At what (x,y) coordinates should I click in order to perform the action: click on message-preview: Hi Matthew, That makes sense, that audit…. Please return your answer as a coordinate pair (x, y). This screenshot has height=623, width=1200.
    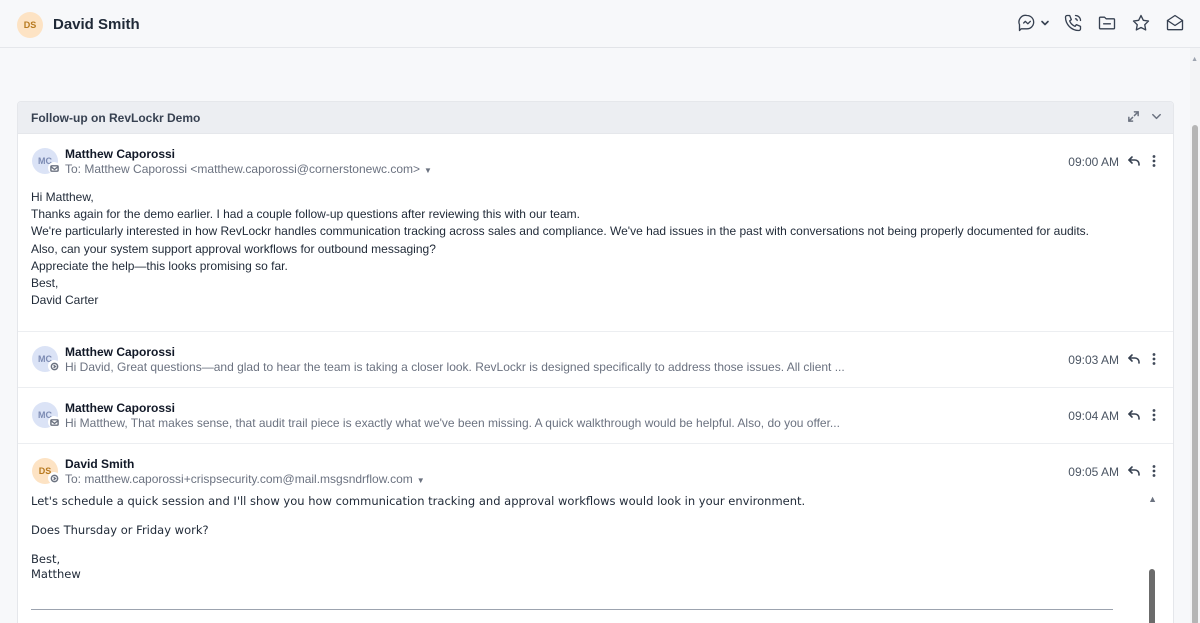
    Looking at the image, I should click on (452, 423).